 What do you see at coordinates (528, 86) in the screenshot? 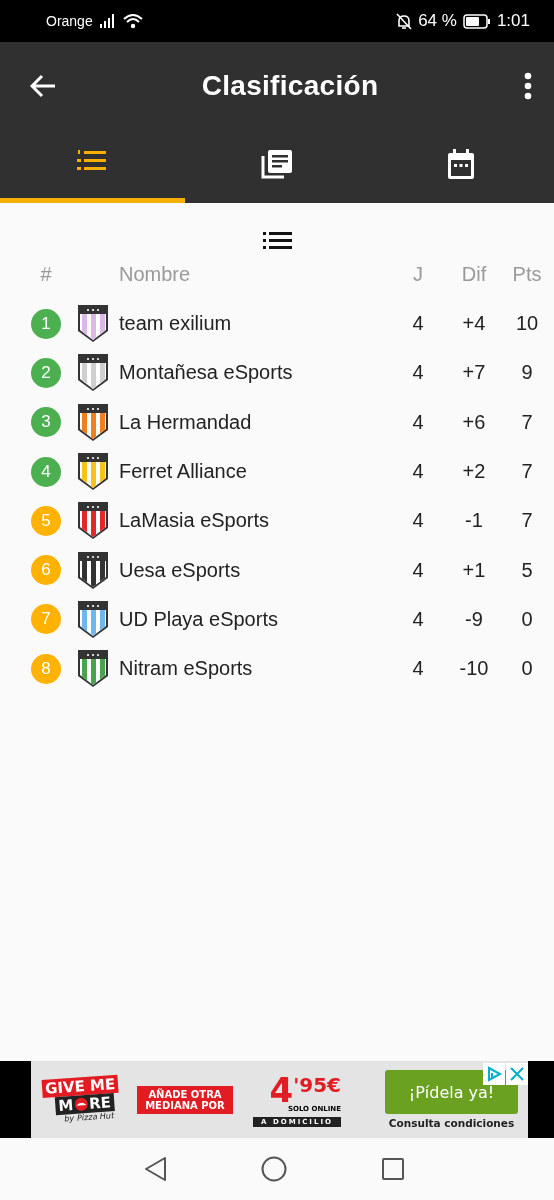
I see `more-options-icon` at bounding box center [528, 86].